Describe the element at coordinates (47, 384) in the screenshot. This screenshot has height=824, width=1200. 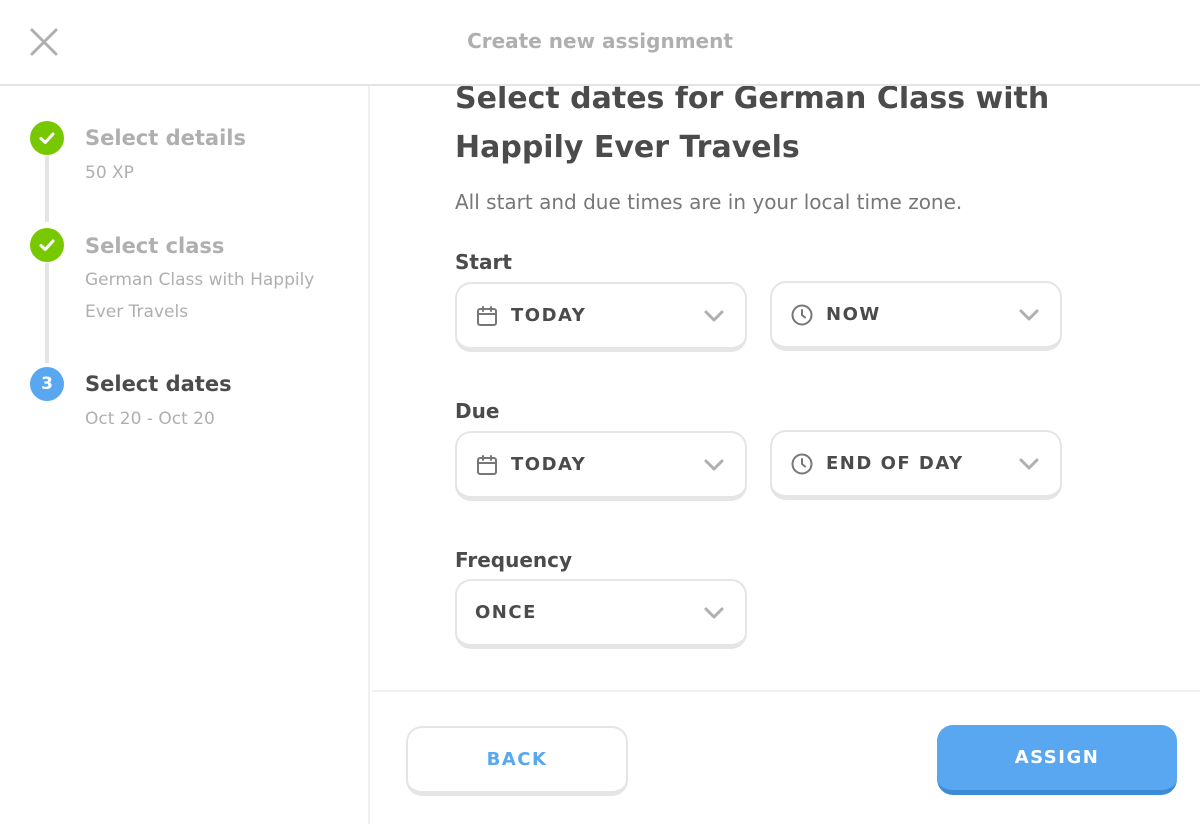
I see `step-number-badge: 3` at that location.